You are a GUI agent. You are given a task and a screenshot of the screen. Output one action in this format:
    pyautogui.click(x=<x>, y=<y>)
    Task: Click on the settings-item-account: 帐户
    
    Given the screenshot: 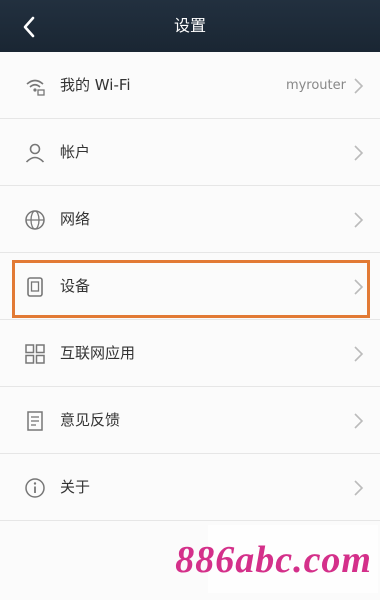 What is the action you would take?
    pyautogui.click(x=190, y=152)
    